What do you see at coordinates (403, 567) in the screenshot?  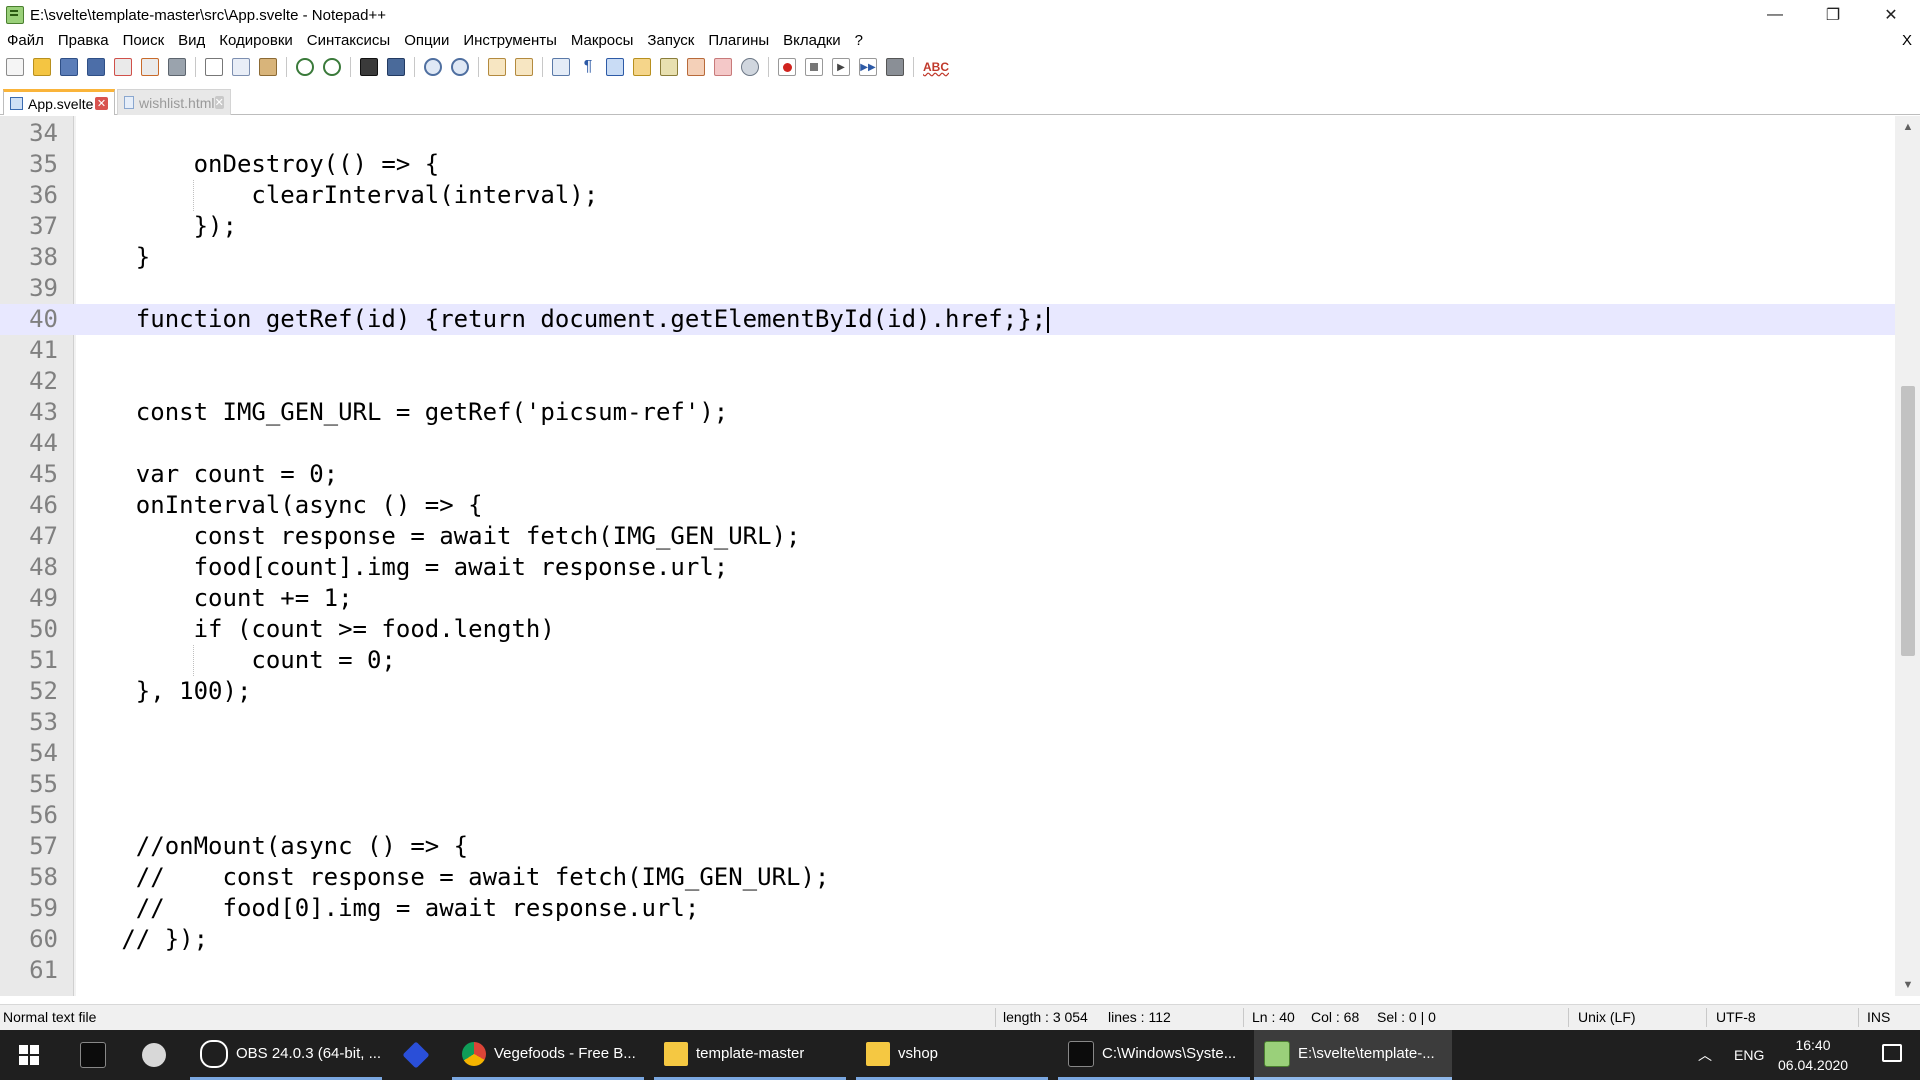 I see `code-text: food[count].img = await response.url;` at bounding box center [403, 567].